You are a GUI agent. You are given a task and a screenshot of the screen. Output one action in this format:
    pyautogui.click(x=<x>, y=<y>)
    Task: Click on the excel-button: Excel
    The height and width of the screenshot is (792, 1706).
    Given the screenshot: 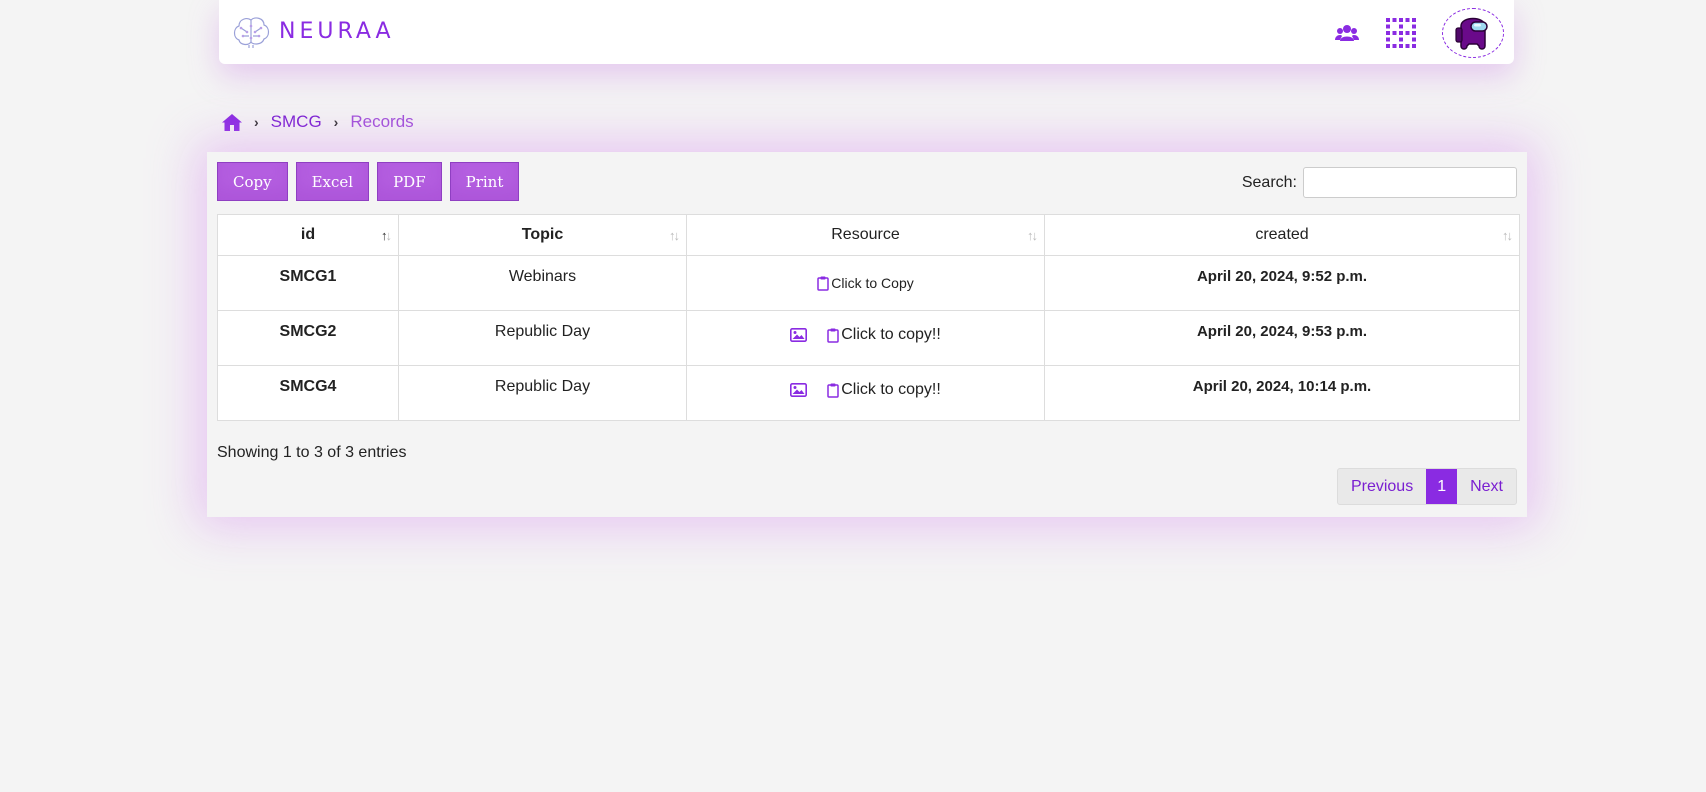 What is the action you would take?
    pyautogui.click(x=332, y=181)
    